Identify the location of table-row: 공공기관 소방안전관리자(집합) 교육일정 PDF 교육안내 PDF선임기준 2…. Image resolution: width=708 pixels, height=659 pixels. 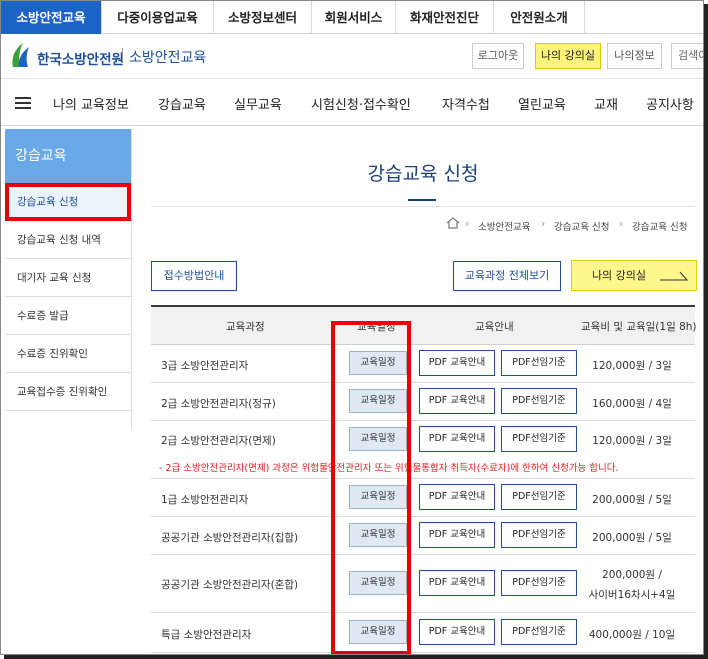
(423, 536).